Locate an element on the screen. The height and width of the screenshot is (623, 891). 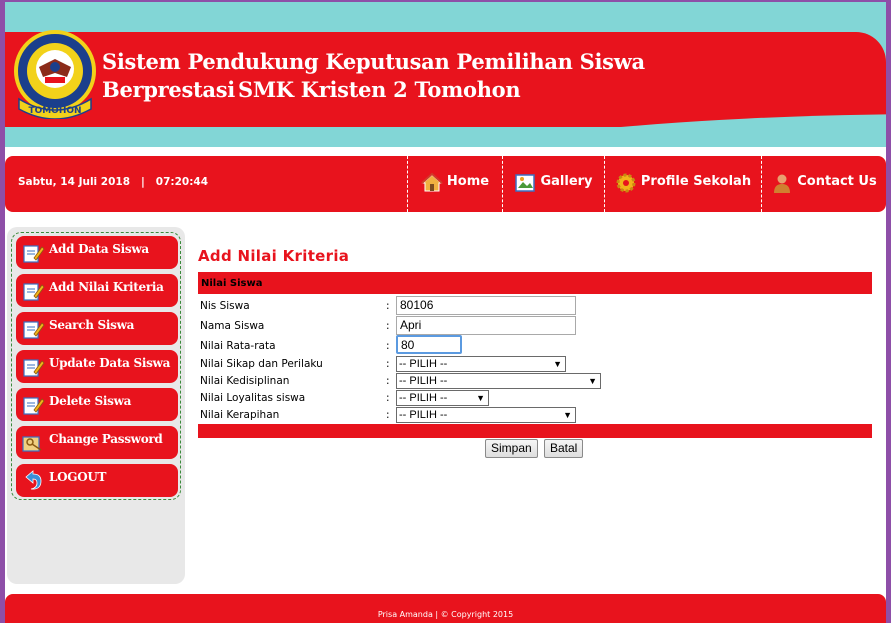
nis-label: Nis Siswa is located at coordinates (225, 306).